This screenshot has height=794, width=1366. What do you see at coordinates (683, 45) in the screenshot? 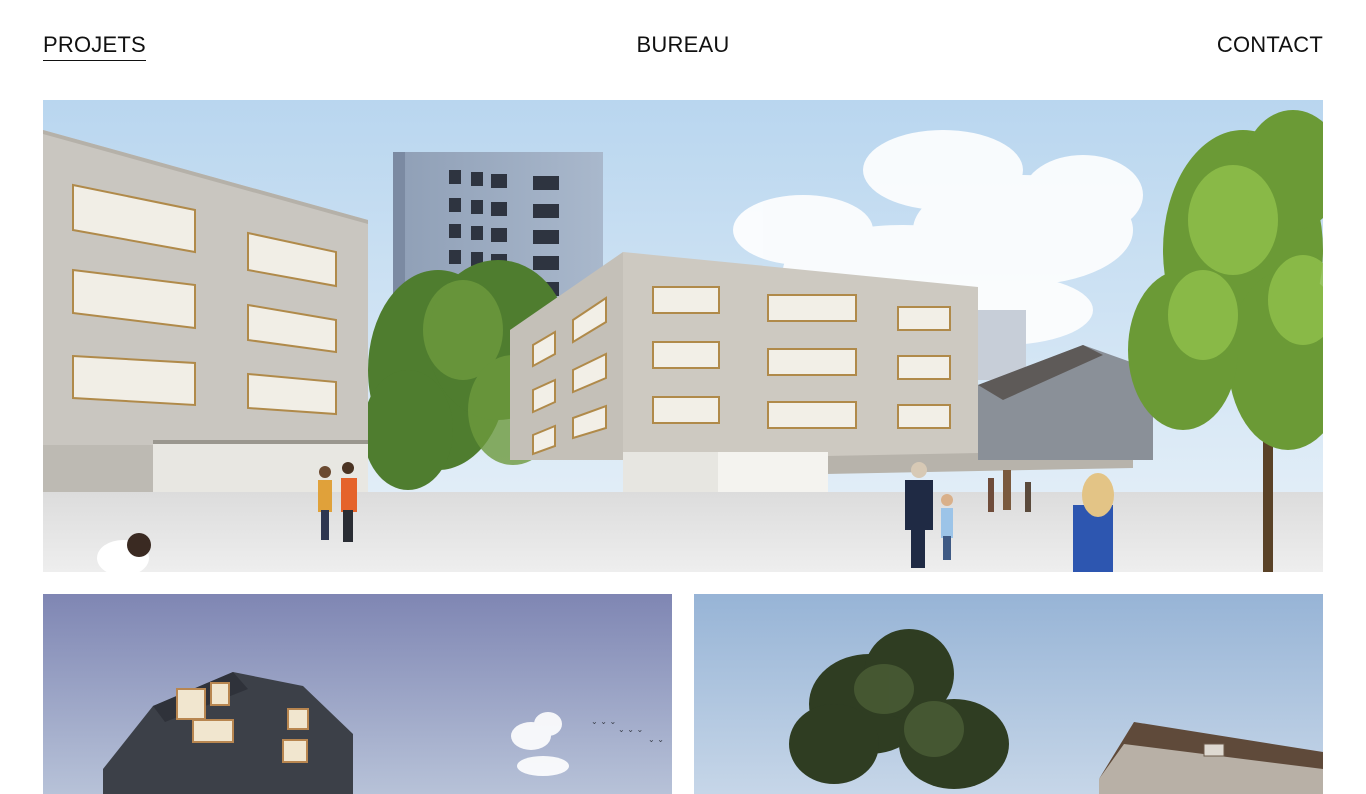
I see `nav-link-bureau: BUREAU` at bounding box center [683, 45].